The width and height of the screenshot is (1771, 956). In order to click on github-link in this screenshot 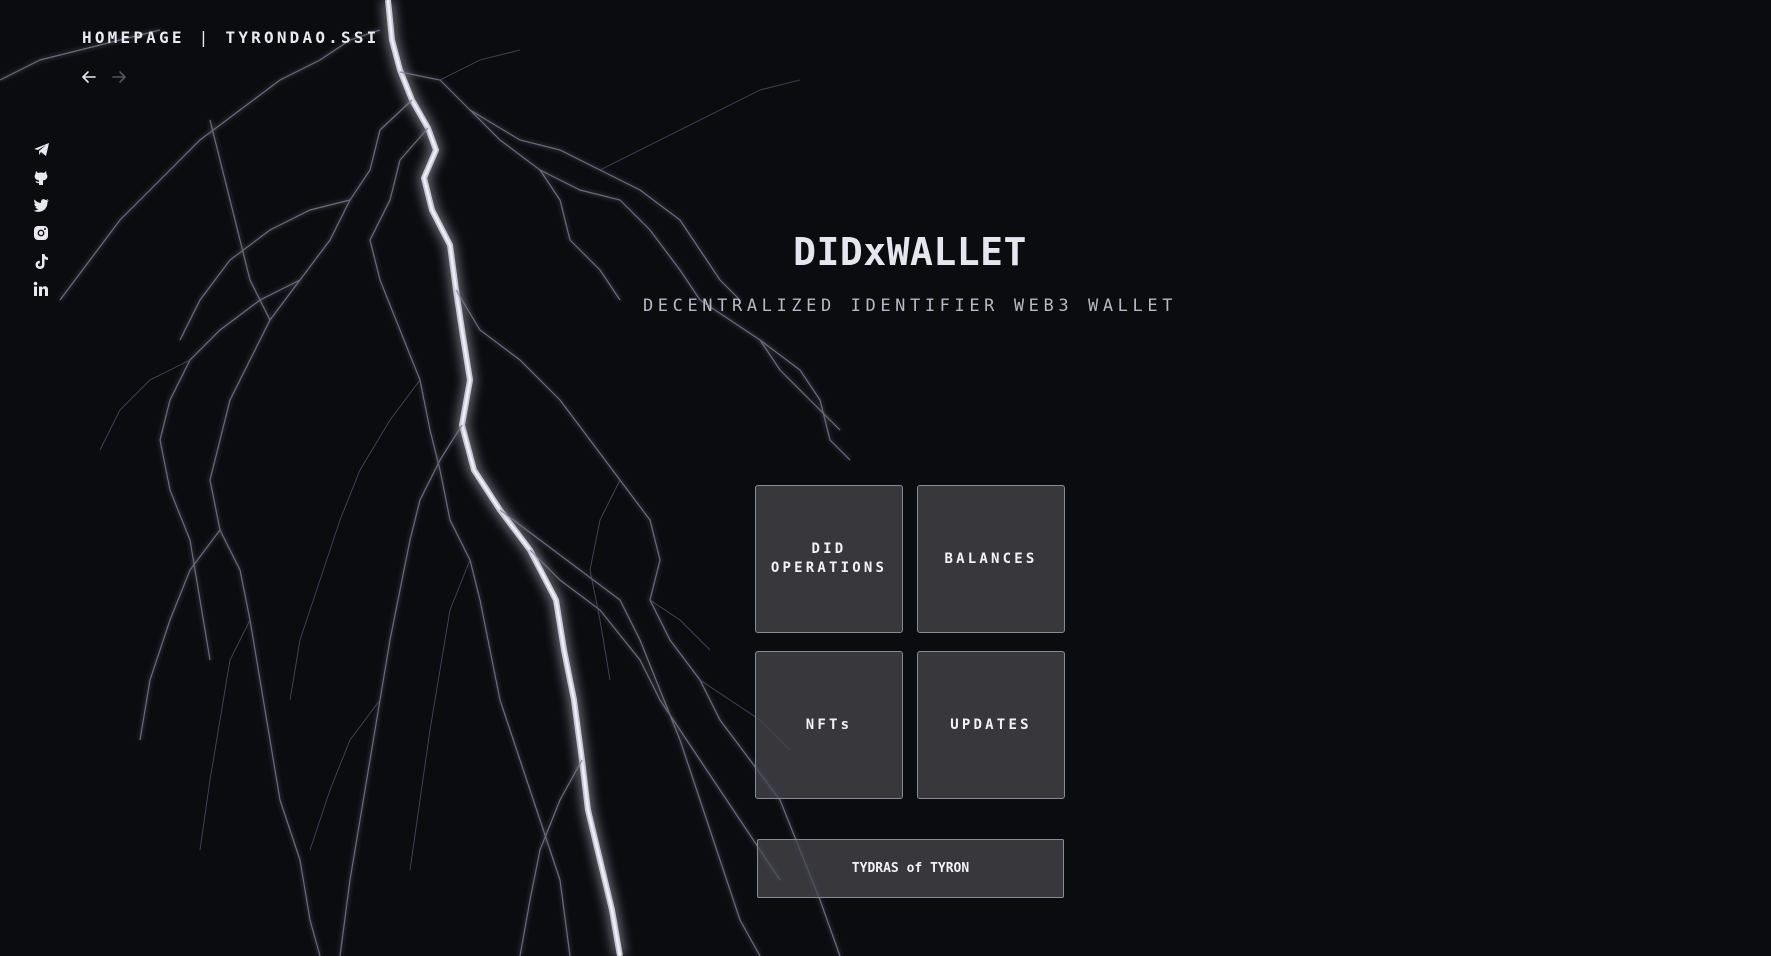, I will do `click(41, 177)`.